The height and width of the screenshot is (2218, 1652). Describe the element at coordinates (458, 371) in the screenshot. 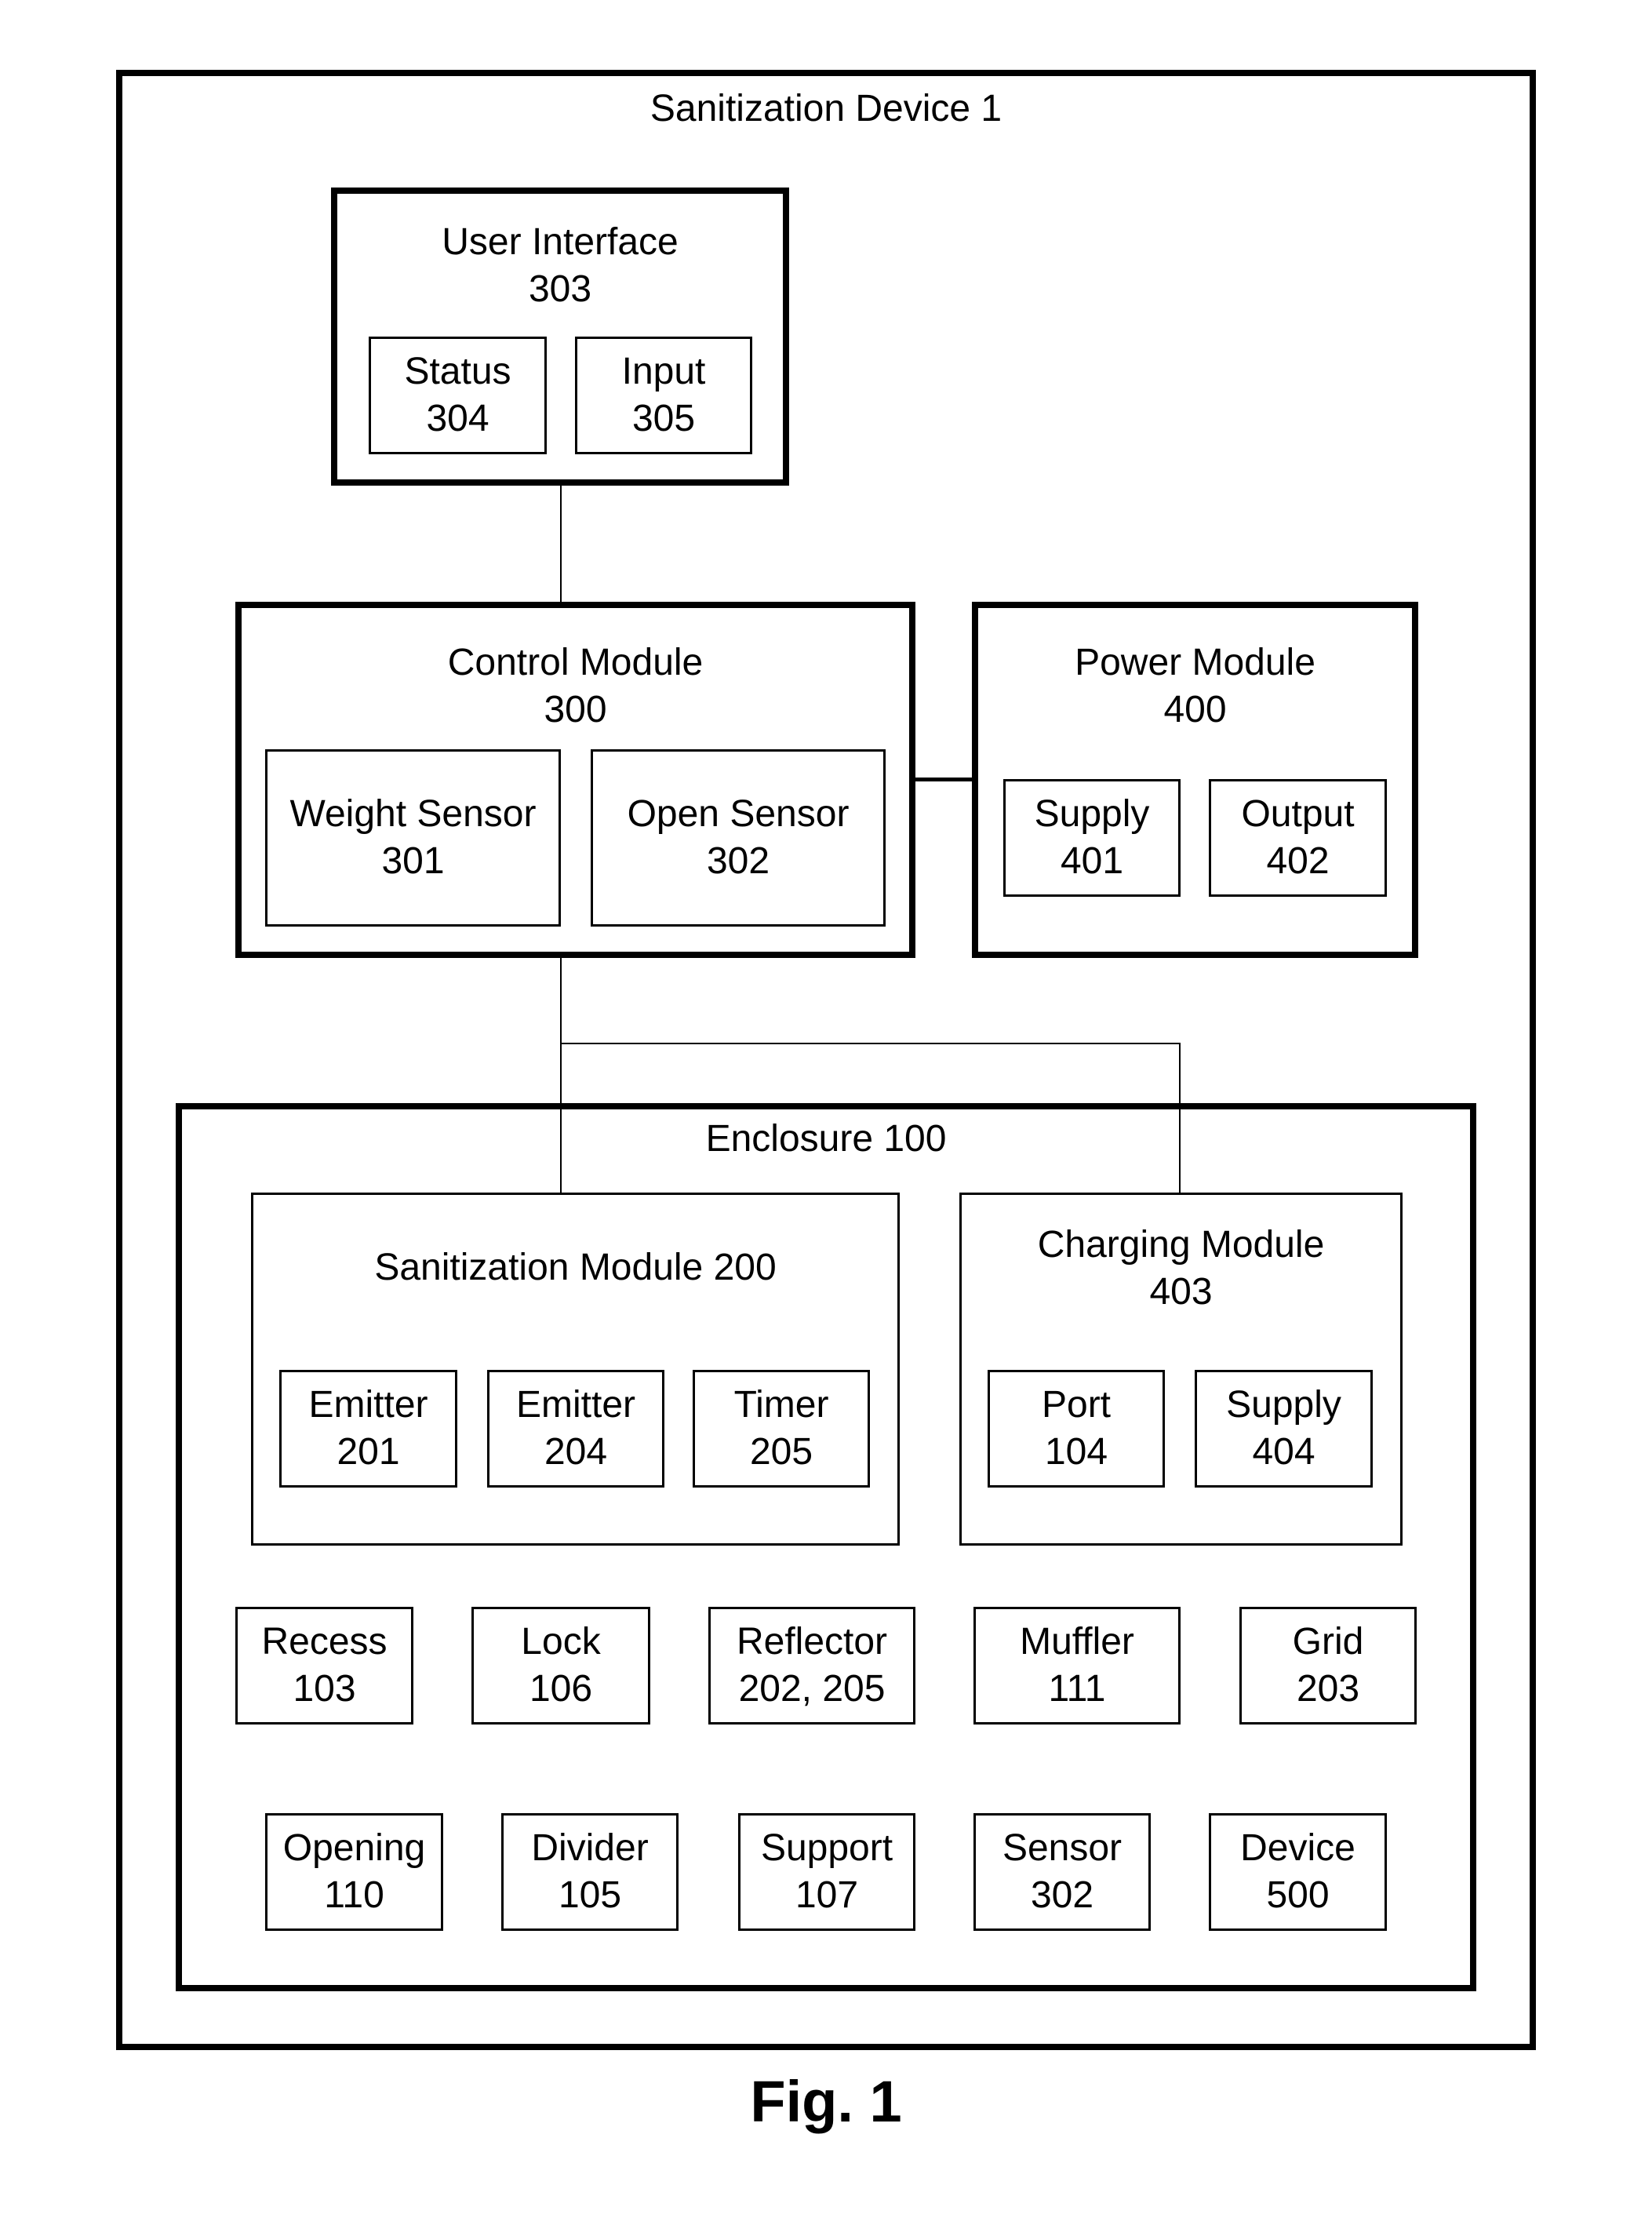

I see `status-name: Status` at that location.